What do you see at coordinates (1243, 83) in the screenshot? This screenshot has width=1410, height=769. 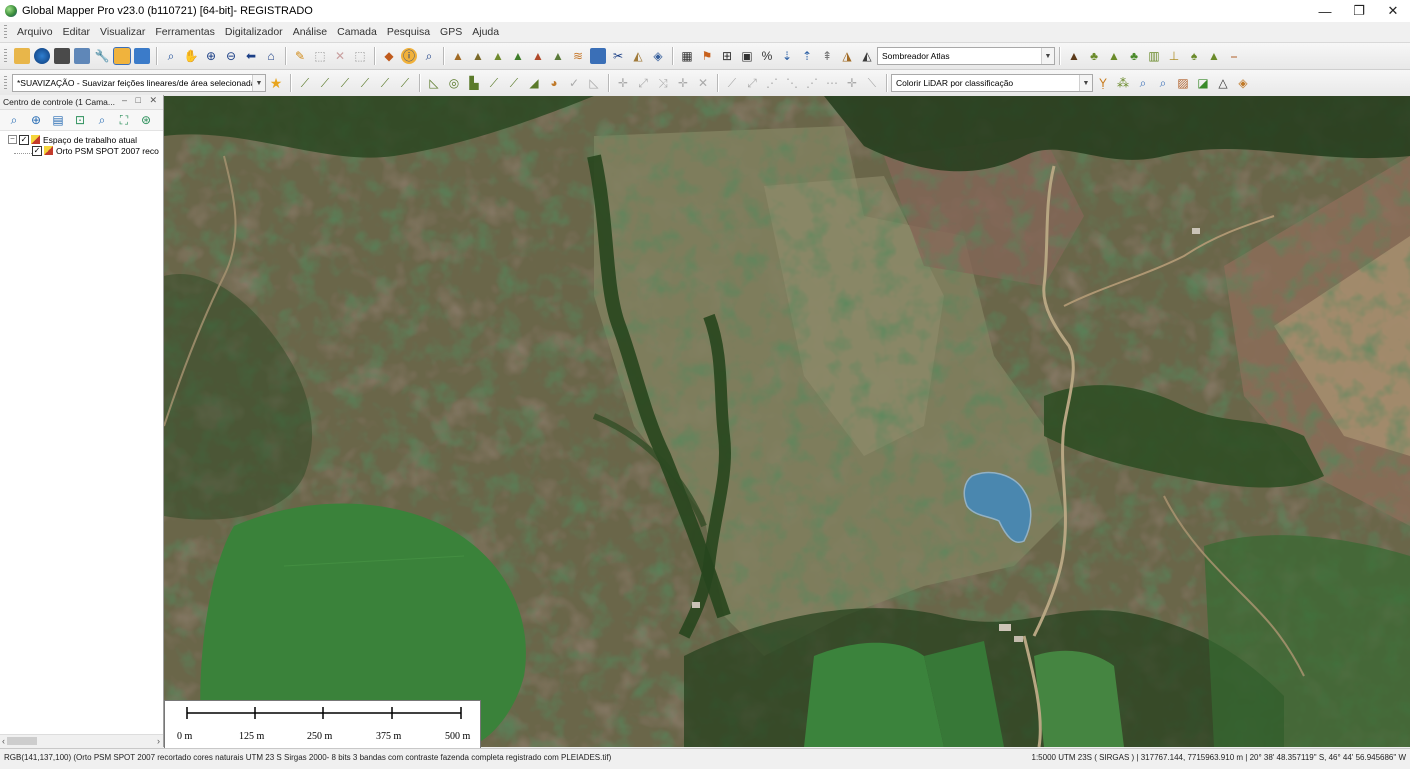 I see `lidar-7-icon: ◈` at bounding box center [1243, 83].